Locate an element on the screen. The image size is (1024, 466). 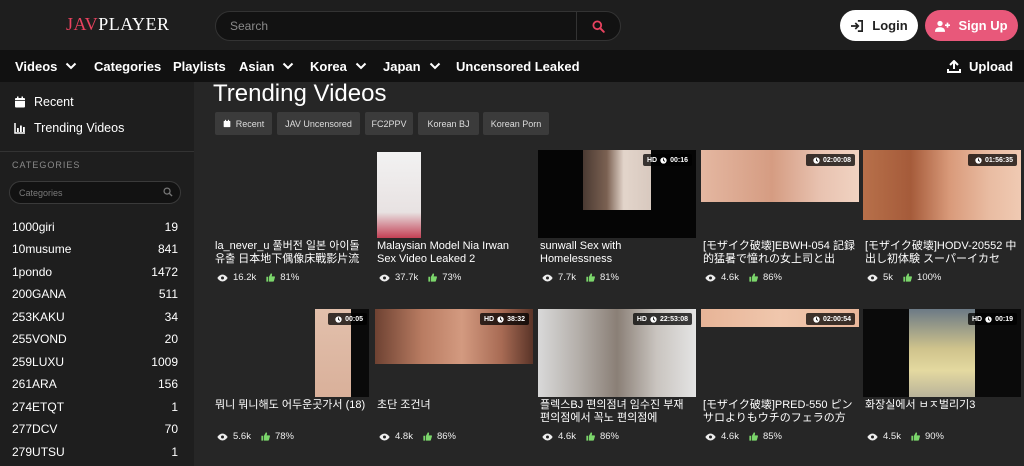
nav-playlists-label: Playlists is located at coordinates (199, 66).